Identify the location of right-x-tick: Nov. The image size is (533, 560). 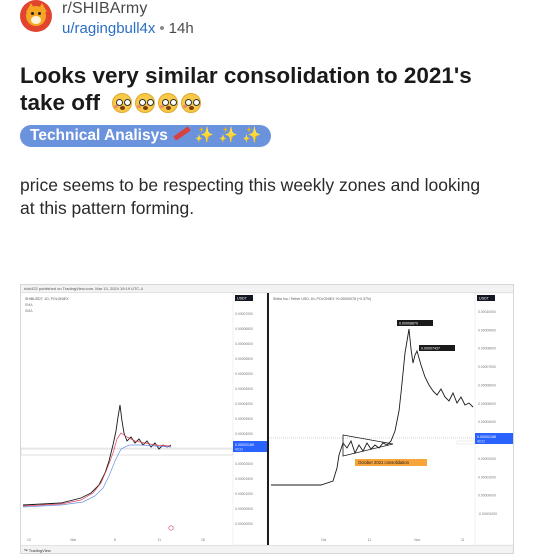
(417, 540).